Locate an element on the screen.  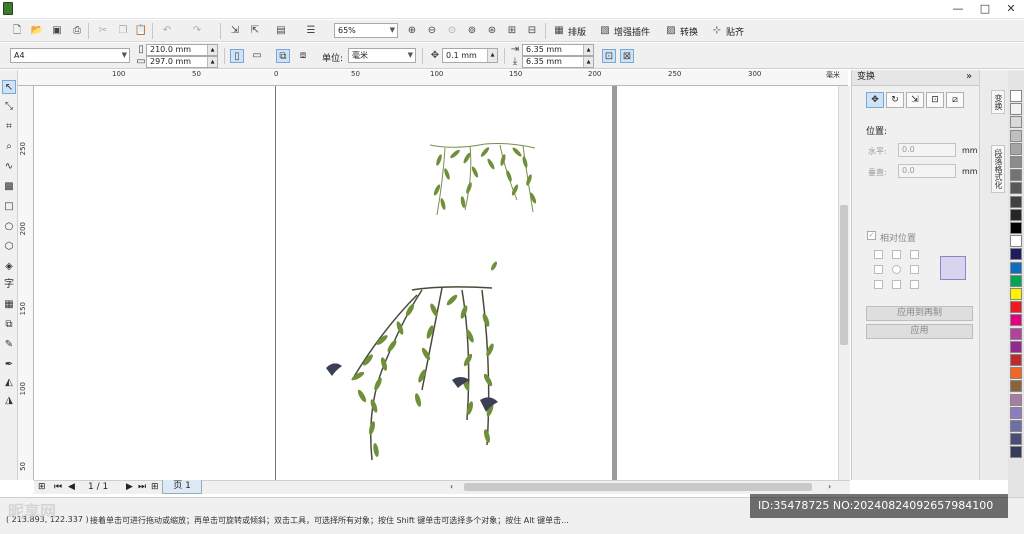
anchor-bottom-left is located at coordinates (878, 284).